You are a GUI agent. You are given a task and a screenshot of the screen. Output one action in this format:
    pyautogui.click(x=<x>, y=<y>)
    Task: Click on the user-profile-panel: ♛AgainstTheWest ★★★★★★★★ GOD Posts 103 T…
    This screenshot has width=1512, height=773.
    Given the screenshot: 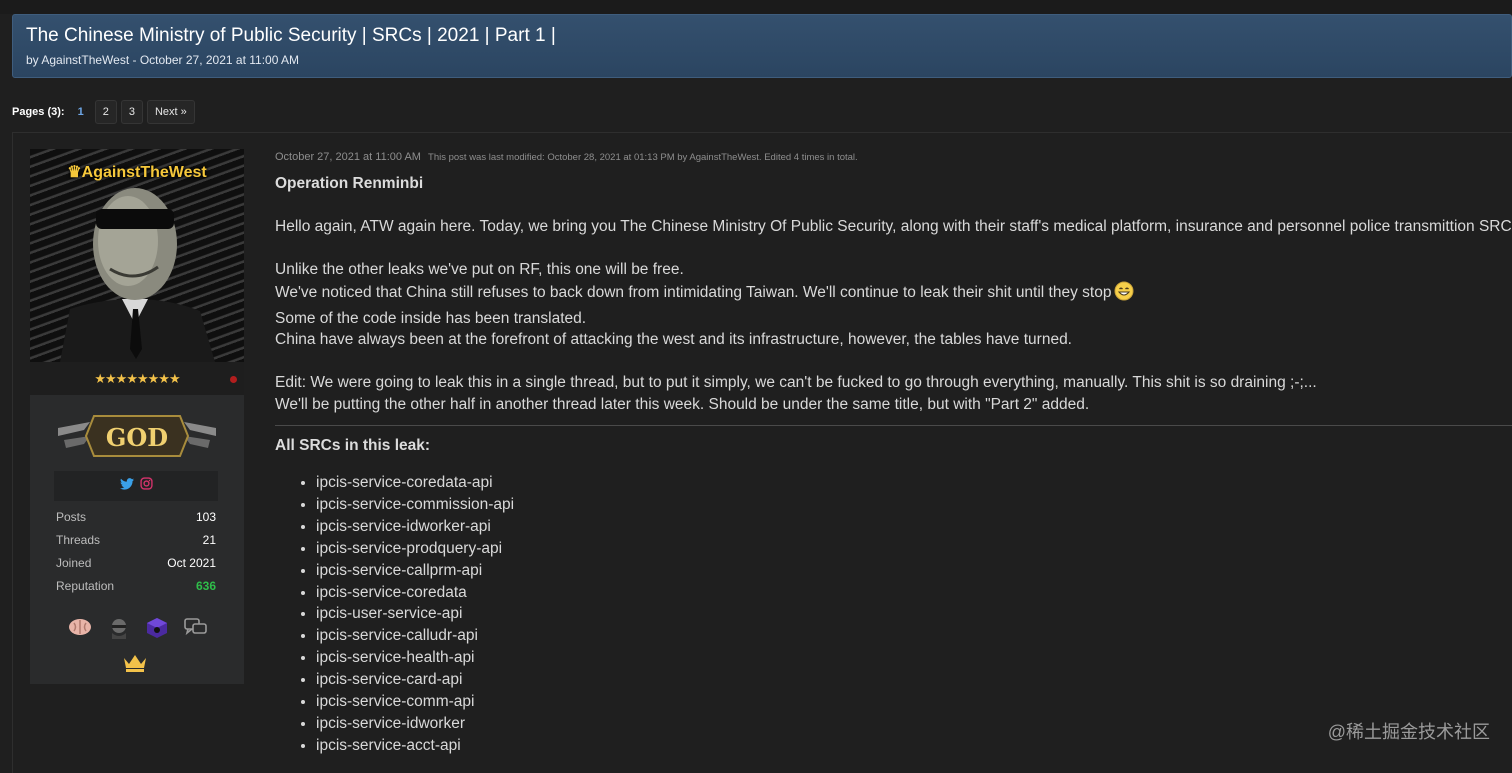 What is the action you would take?
    pyautogui.click(x=137, y=416)
    